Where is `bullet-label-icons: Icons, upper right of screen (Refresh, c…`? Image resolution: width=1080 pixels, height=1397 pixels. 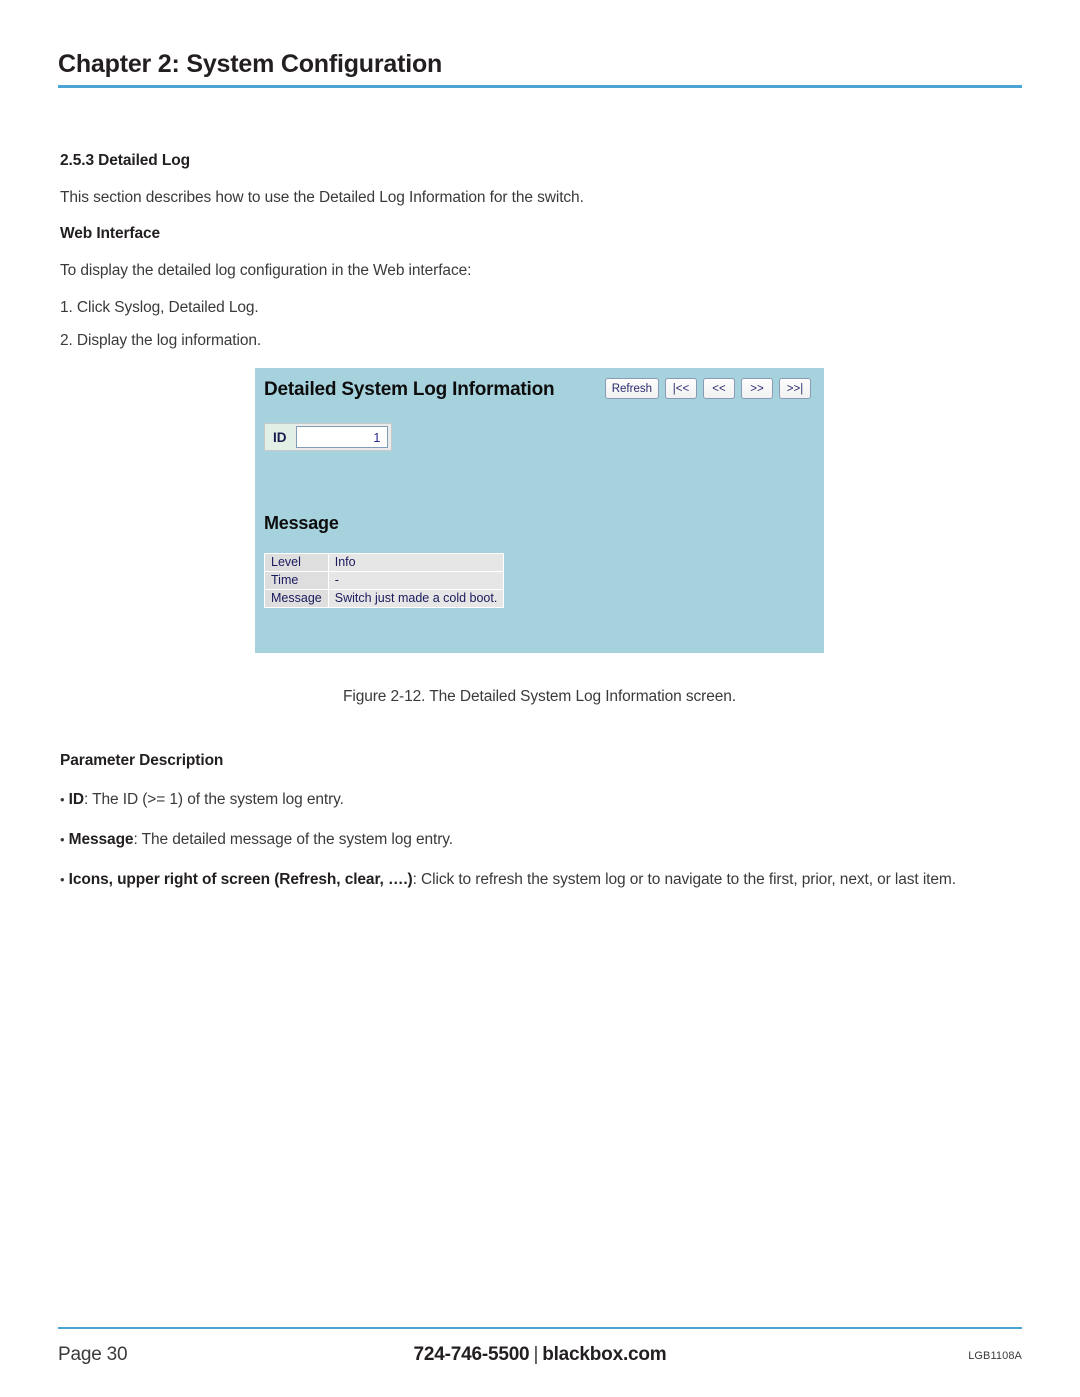
bullet-label-icons: Icons, upper right of screen (Refresh, c… is located at coordinates (240, 879).